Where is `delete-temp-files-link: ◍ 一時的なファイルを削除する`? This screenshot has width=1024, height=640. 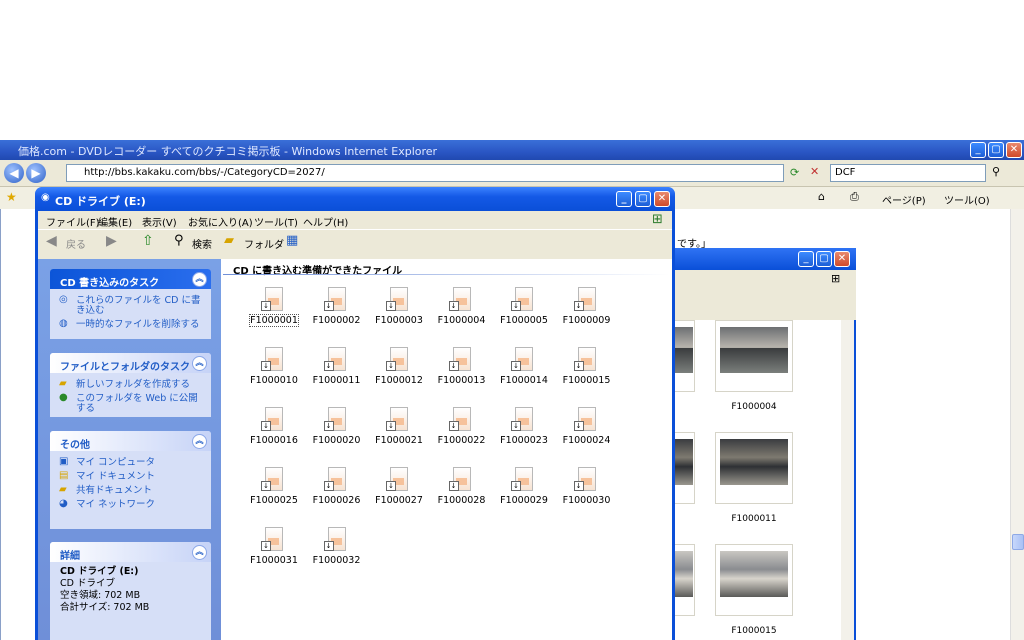 delete-temp-files-link: ◍ 一時的なファイルを削除する is located at coordinates (130, 325).